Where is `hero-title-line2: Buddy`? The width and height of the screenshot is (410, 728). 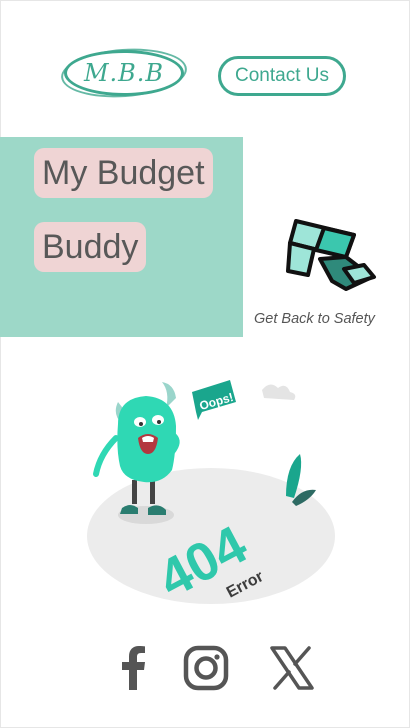 hero-title-line2: Buddy is located at coordinates (90, 247).